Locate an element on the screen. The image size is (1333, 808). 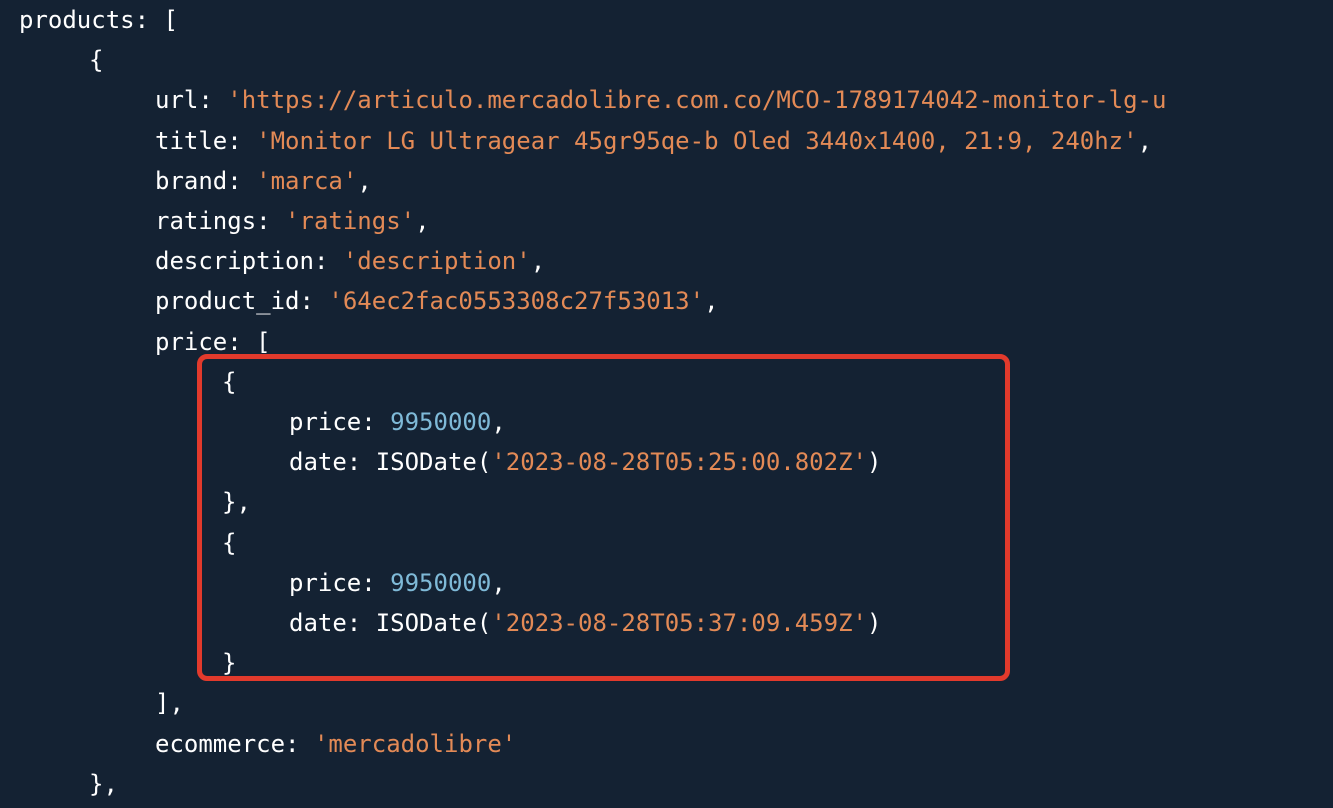
code-line: ], is located at coordinates (169, 703).